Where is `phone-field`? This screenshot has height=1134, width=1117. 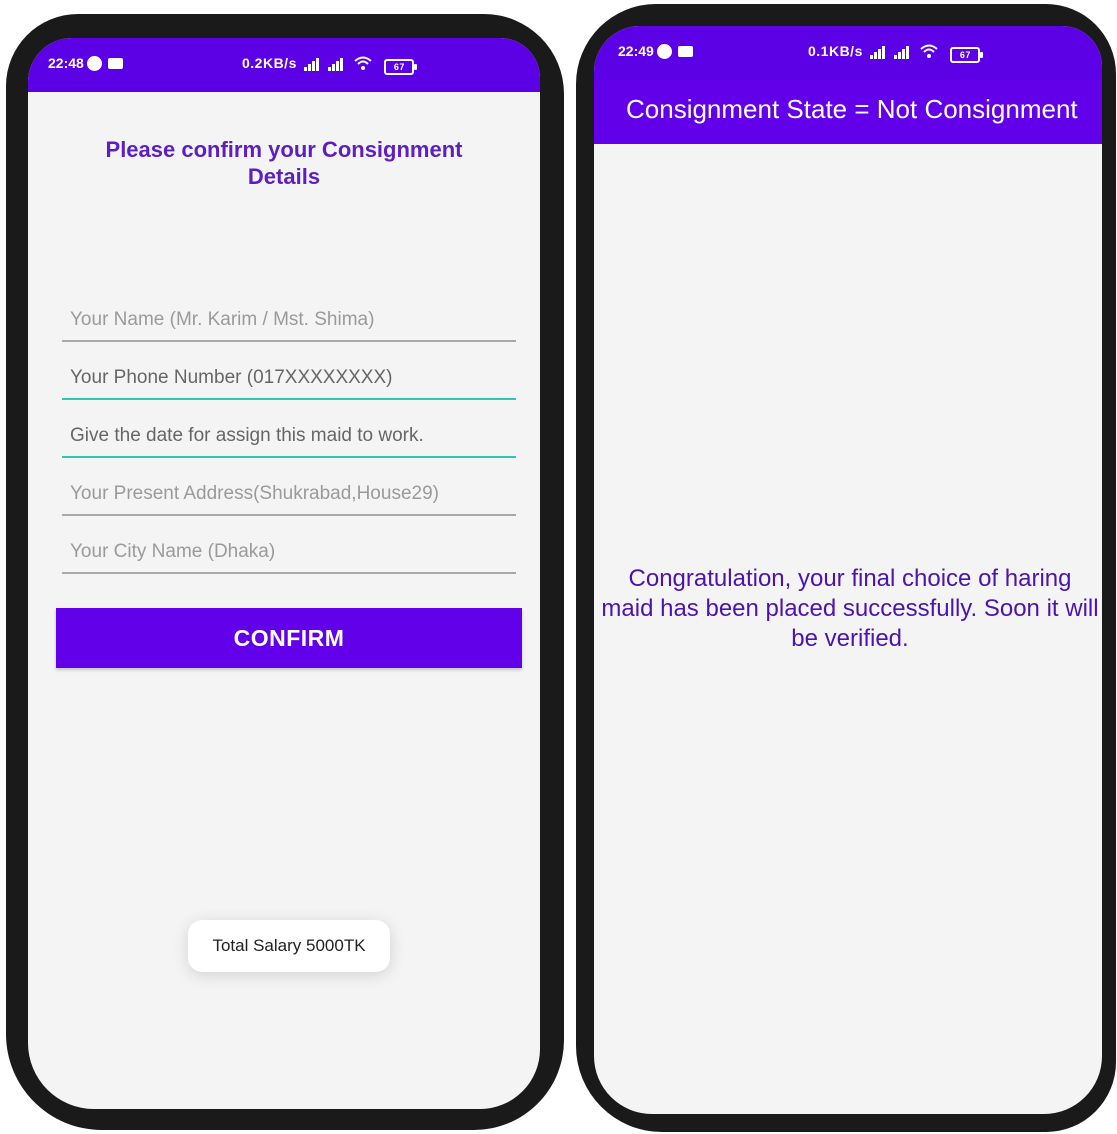
phone-field is located at coordinates (289, 379).